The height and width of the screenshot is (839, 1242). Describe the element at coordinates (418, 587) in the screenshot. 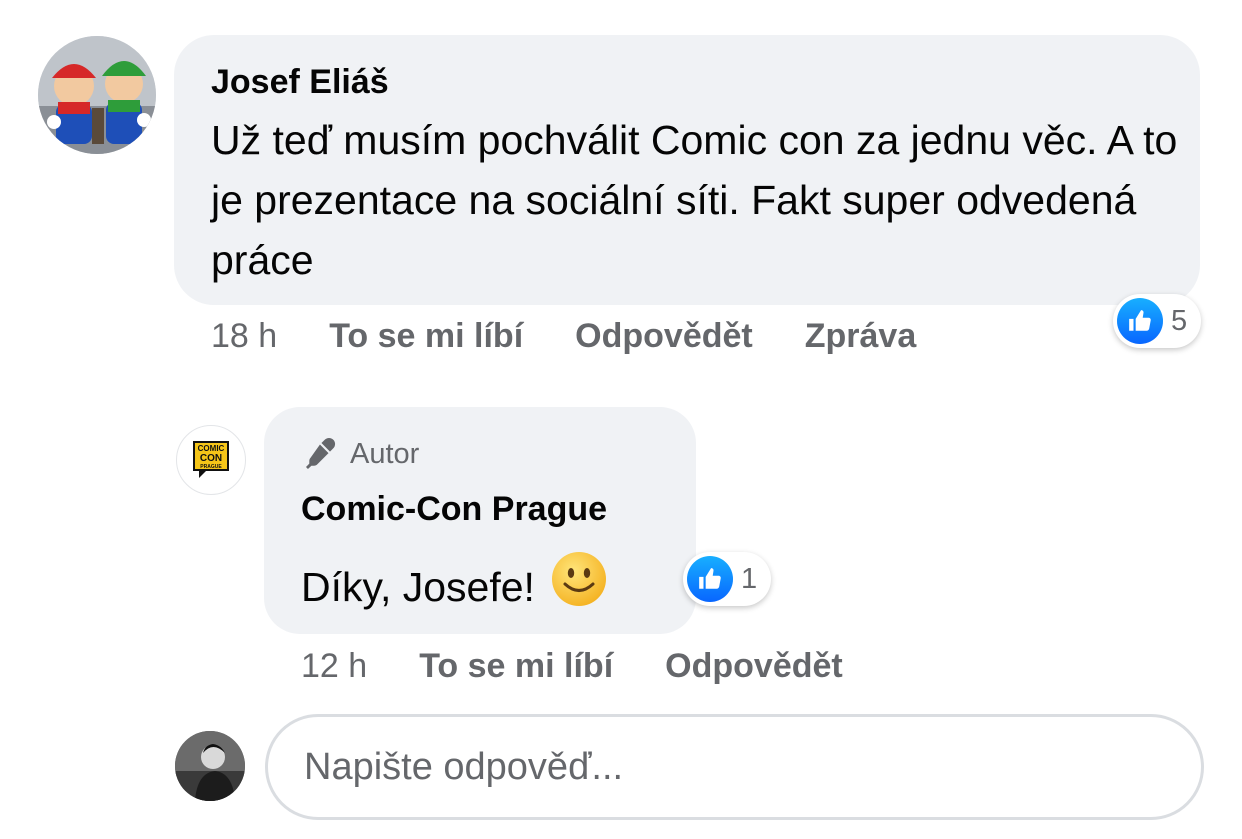

I see `reply-text: Díky, Josefe!` at that location.